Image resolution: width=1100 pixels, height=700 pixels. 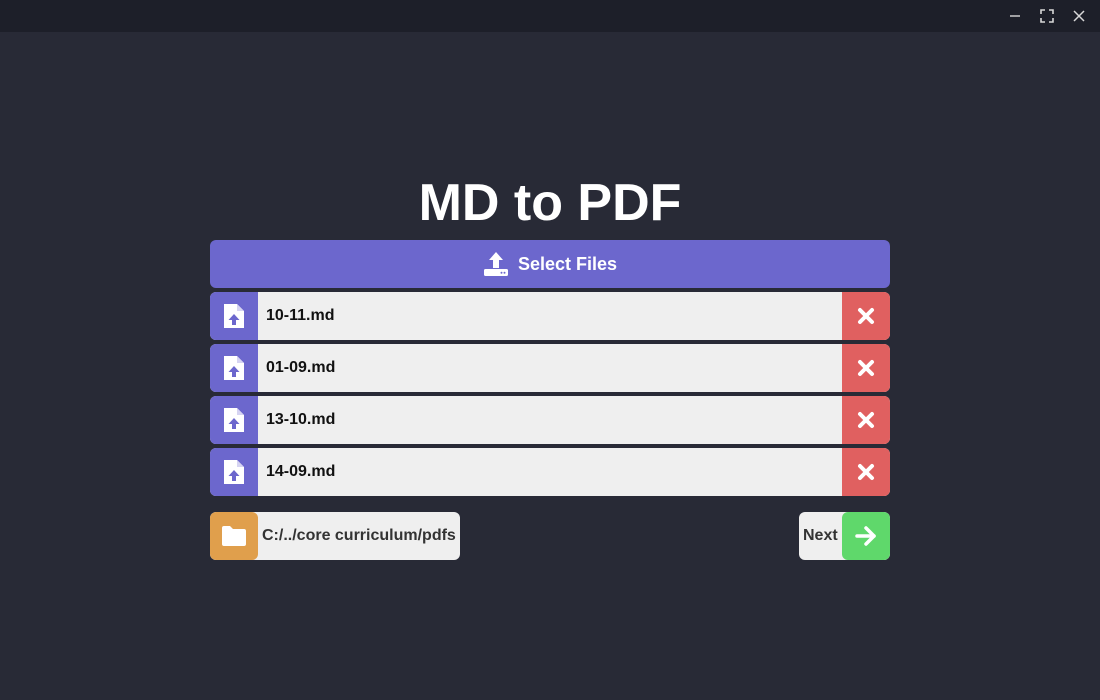 I want to click on maximize-icon, so click(x=1047, y=16).